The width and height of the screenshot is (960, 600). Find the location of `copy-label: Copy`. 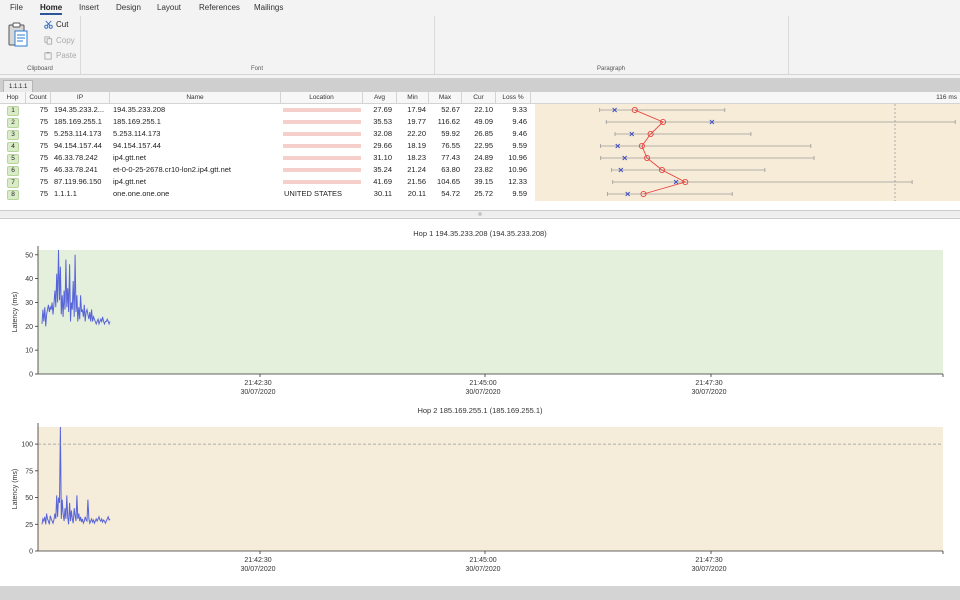

copy-label: Copy is located at coordinates (65, 40).